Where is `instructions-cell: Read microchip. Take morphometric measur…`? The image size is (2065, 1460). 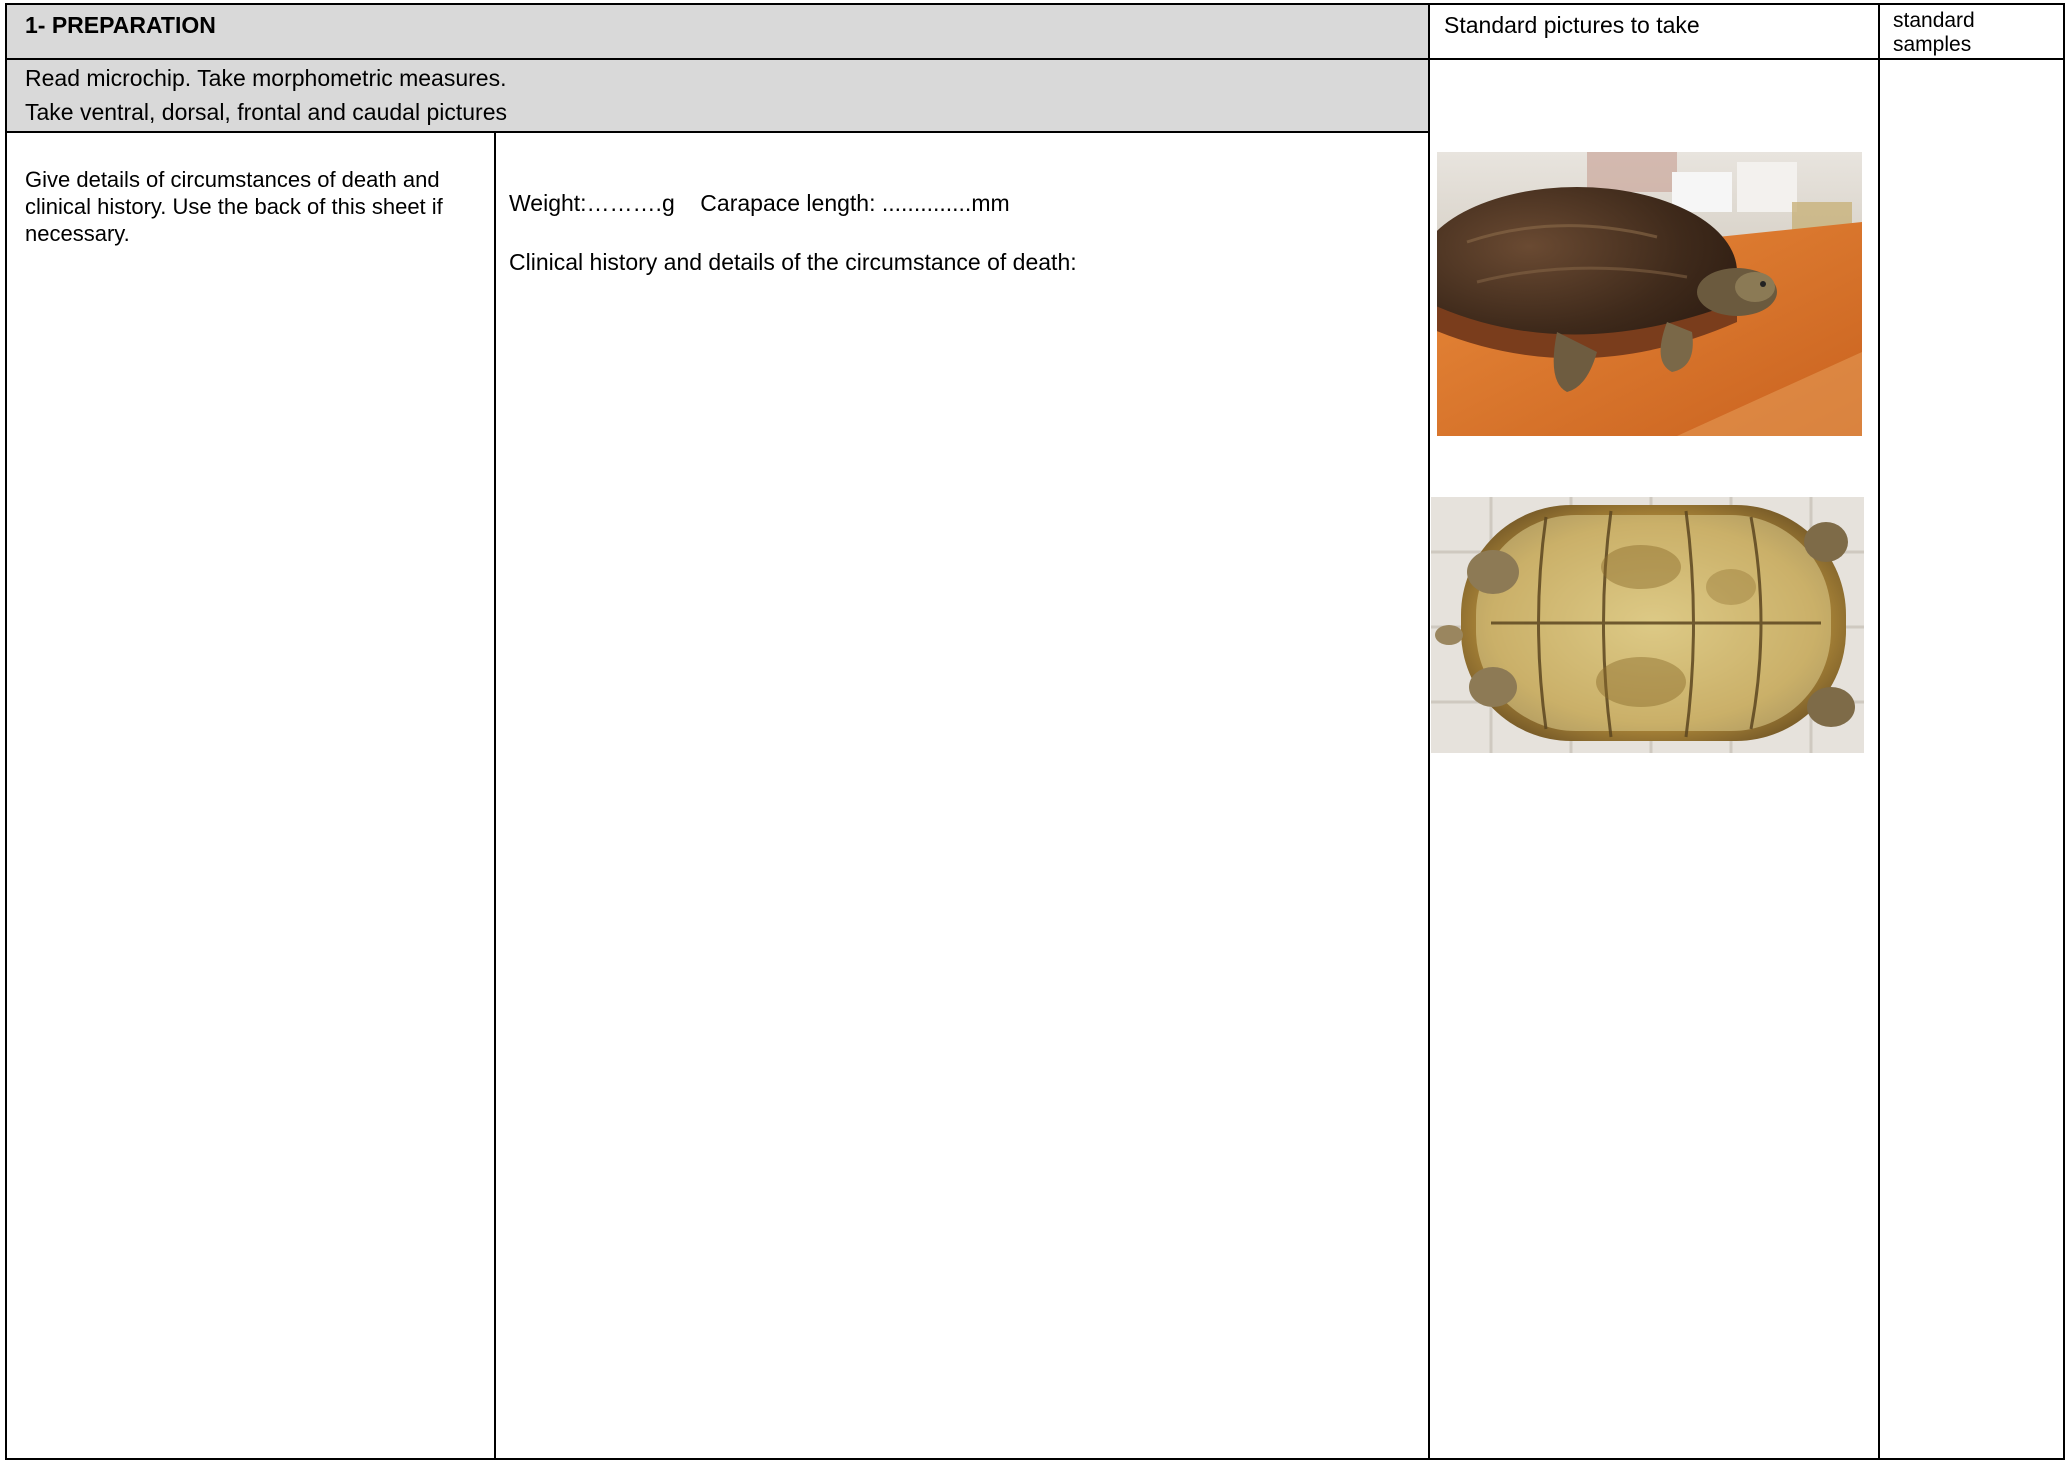
instructions-cell: Read microchip. Take morphometric measur… is located at coordinates (717, 95).